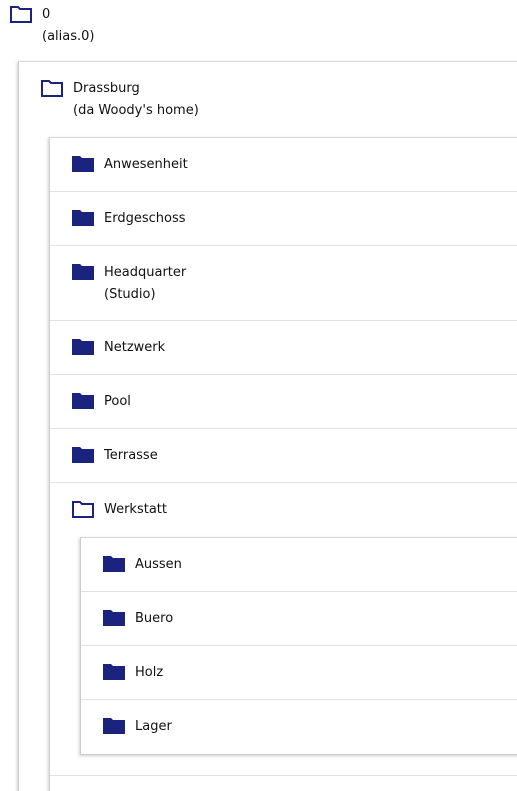  I want to click on tree-item-anwesenheit: Anwesenheit, so click(294, 165).